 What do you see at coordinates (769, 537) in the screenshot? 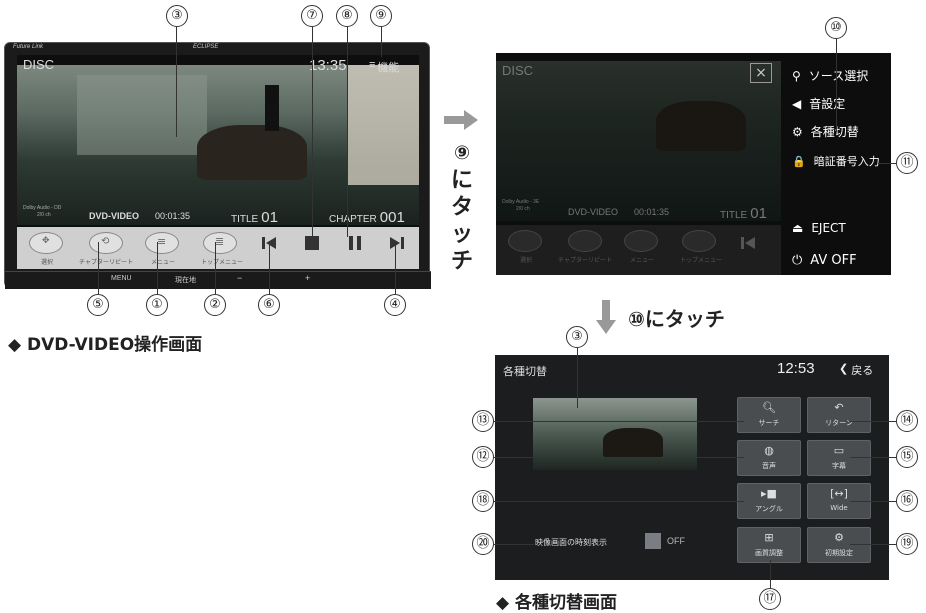
I see `equalizer-icon: ⊞` at bounding box center [769, 537].